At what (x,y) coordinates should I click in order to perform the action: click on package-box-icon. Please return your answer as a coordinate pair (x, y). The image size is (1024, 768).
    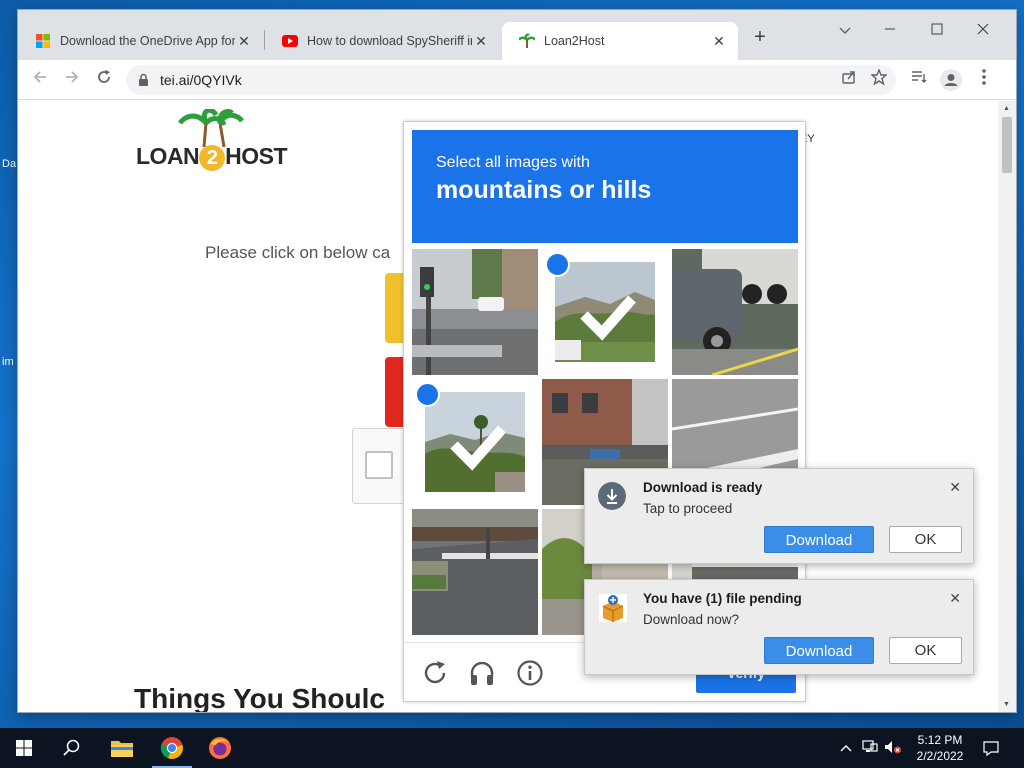
    Looking at the image, I should click on (612, 607).